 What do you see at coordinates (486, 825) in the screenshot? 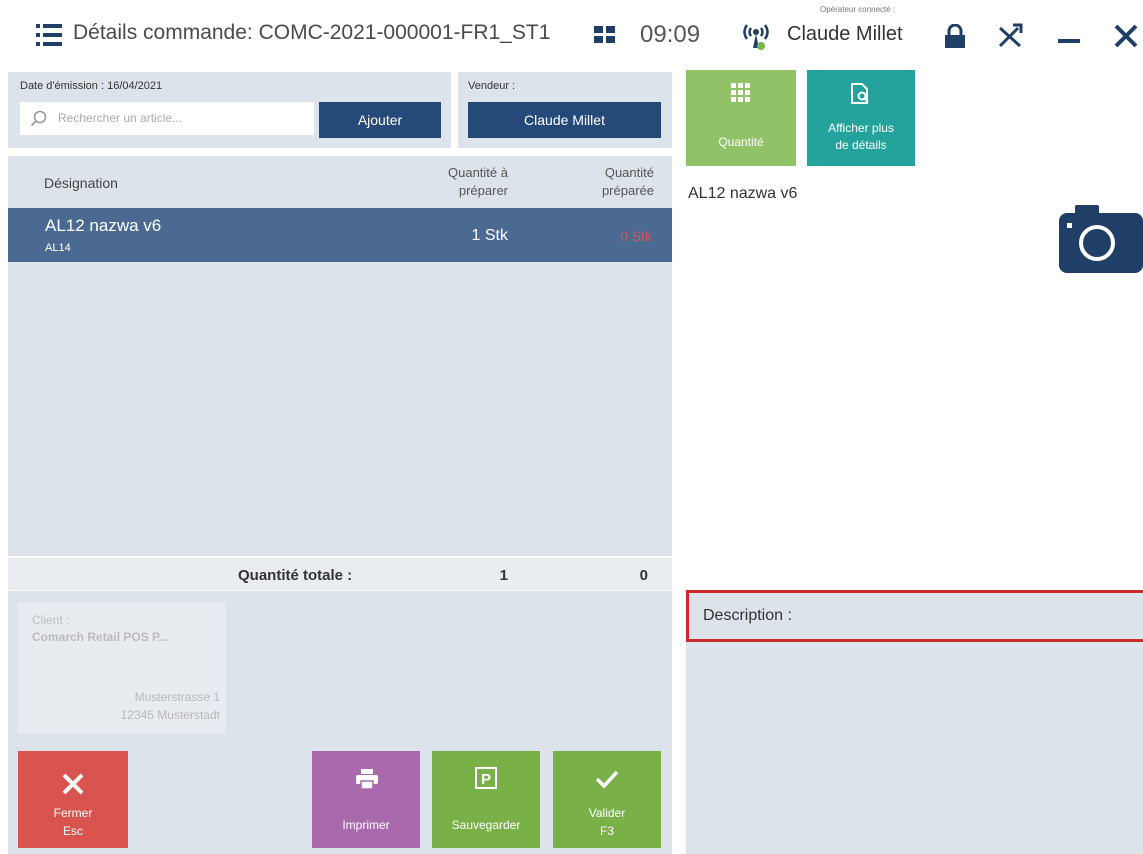
I see `save-label: Sauvegarder` at bounding box center [486, 825].